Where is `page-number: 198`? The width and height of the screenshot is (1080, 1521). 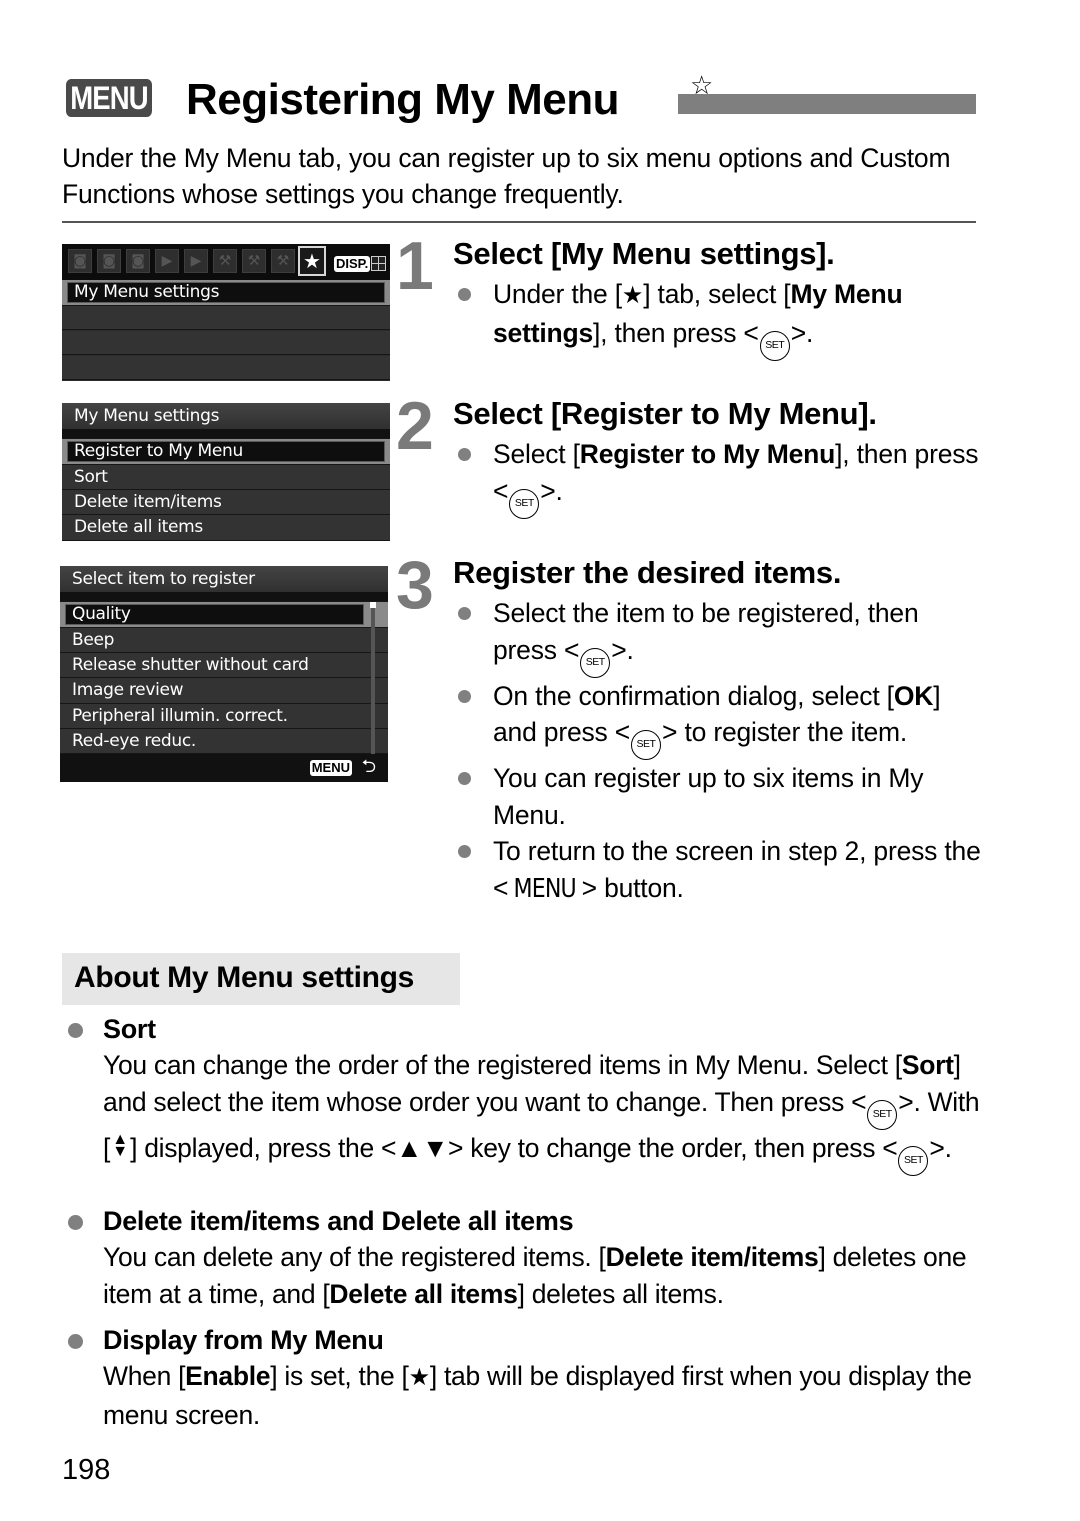 page-number: 198 is located at coordinates (86, 1470).